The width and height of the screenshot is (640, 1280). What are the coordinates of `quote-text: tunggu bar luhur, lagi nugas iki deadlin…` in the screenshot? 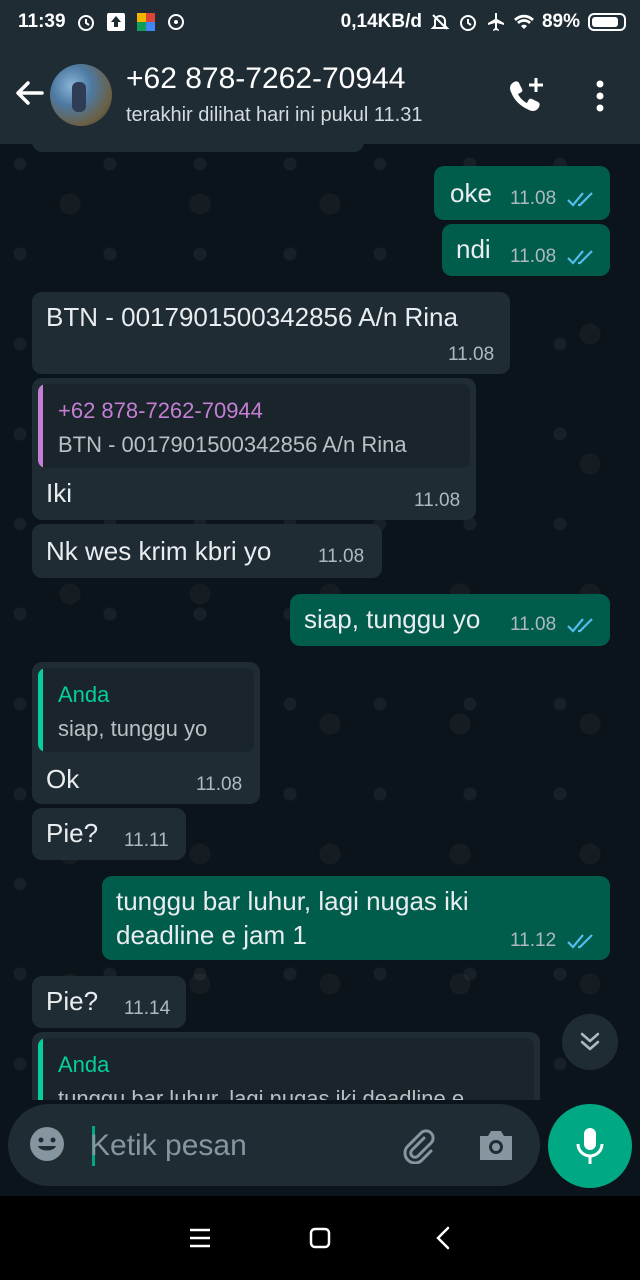 It's located at (261, 1093).